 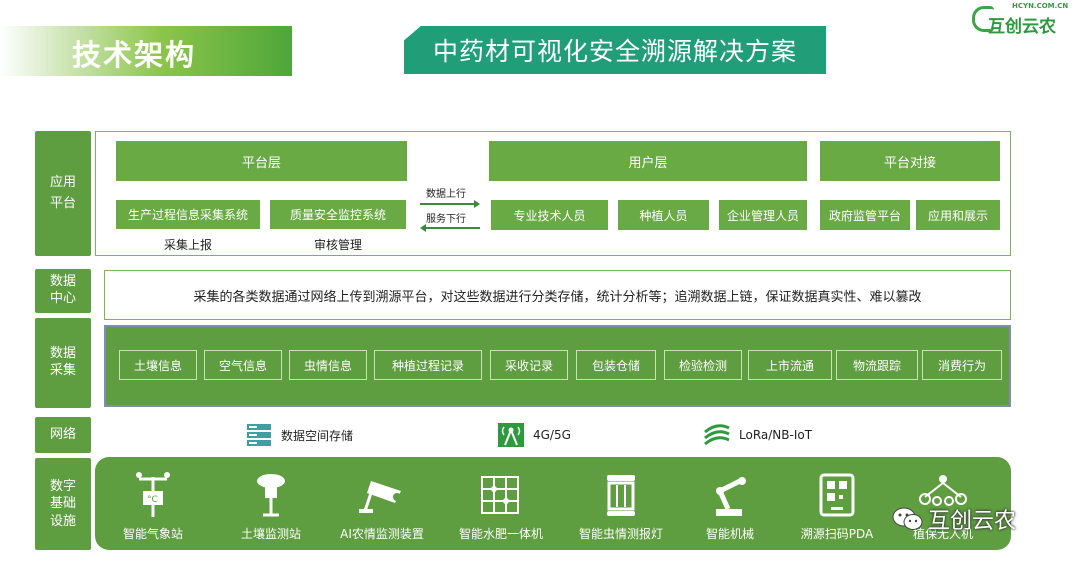 What do you see at coordinates (865, 215) in the screenshot?
I see `docking-box-government: 政府监管平台` at bounding box center [865, 215].